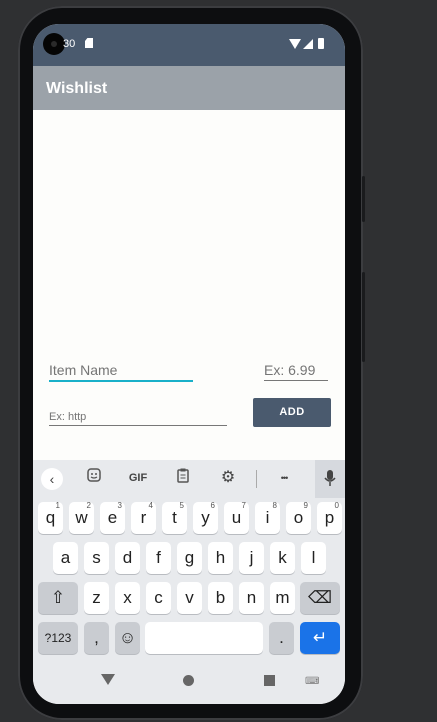 This screenshot has width=437, height=722. I want to click on enter-key: ↵, so click(320, 638).